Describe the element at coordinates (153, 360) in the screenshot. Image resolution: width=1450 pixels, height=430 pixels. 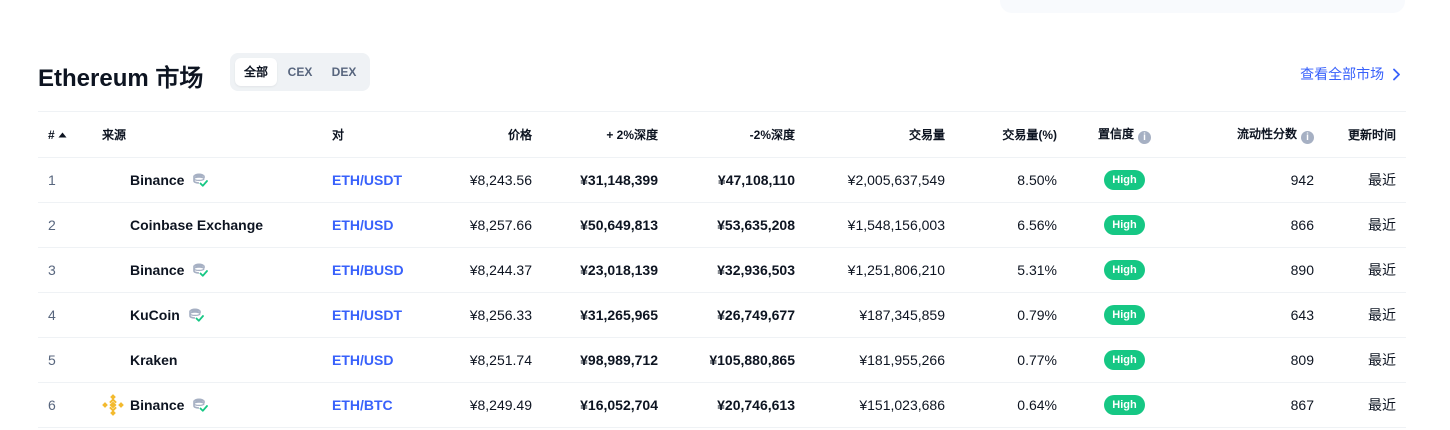
I see `exchange-name: Kraken` at that location.